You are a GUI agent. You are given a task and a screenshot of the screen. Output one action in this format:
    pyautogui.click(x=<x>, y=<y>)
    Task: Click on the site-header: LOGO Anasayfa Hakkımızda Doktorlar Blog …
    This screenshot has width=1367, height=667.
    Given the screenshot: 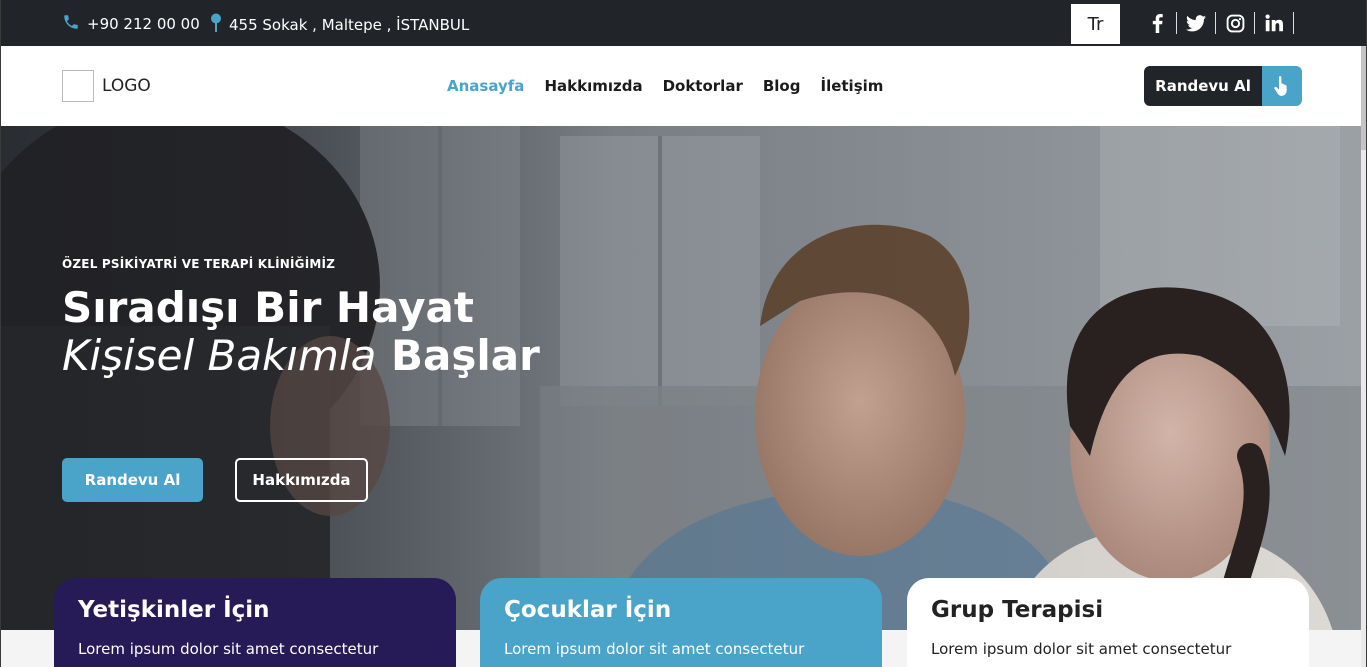 What is the action you would take?
    pyautogui.click(x=683, y=86)
    